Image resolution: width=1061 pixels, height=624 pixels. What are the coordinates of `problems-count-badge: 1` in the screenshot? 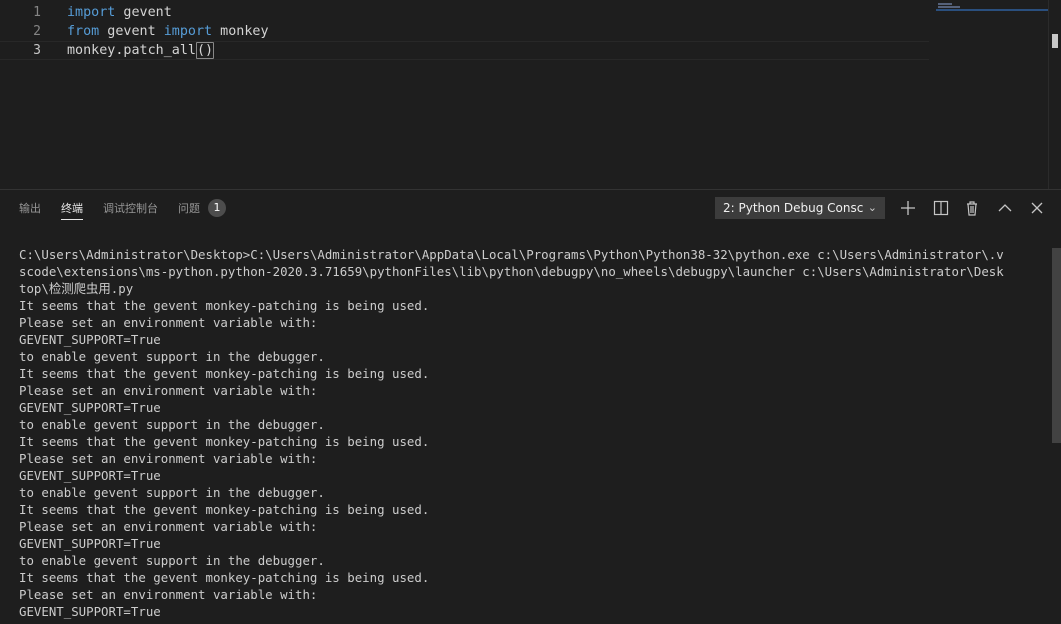 It's located at (217, 208).